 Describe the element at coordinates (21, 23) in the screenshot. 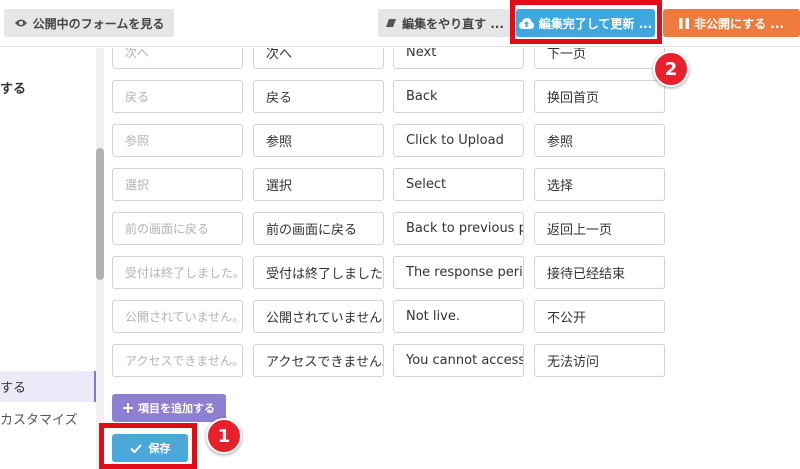

I see `eye-icon` at that location.